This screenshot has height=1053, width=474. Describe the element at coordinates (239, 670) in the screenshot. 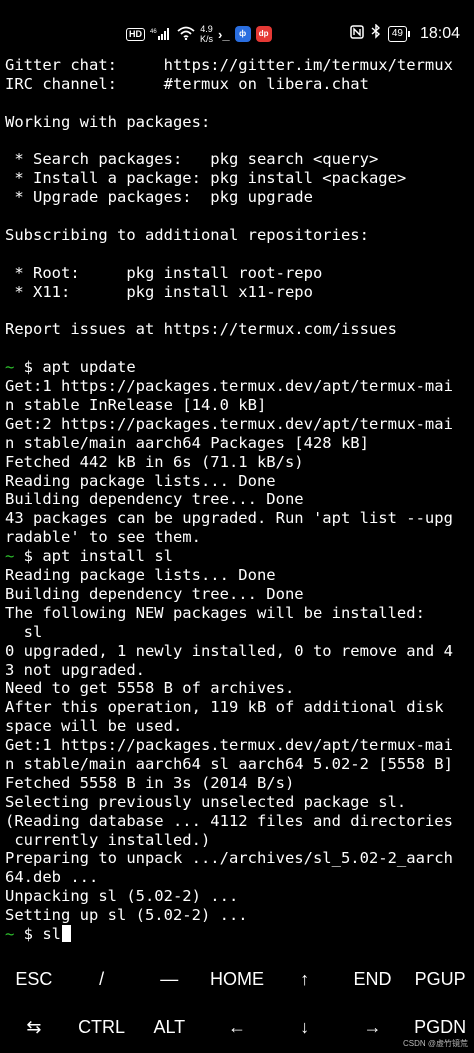

I see `terminal-line: 3 not upgraded.` at that location.